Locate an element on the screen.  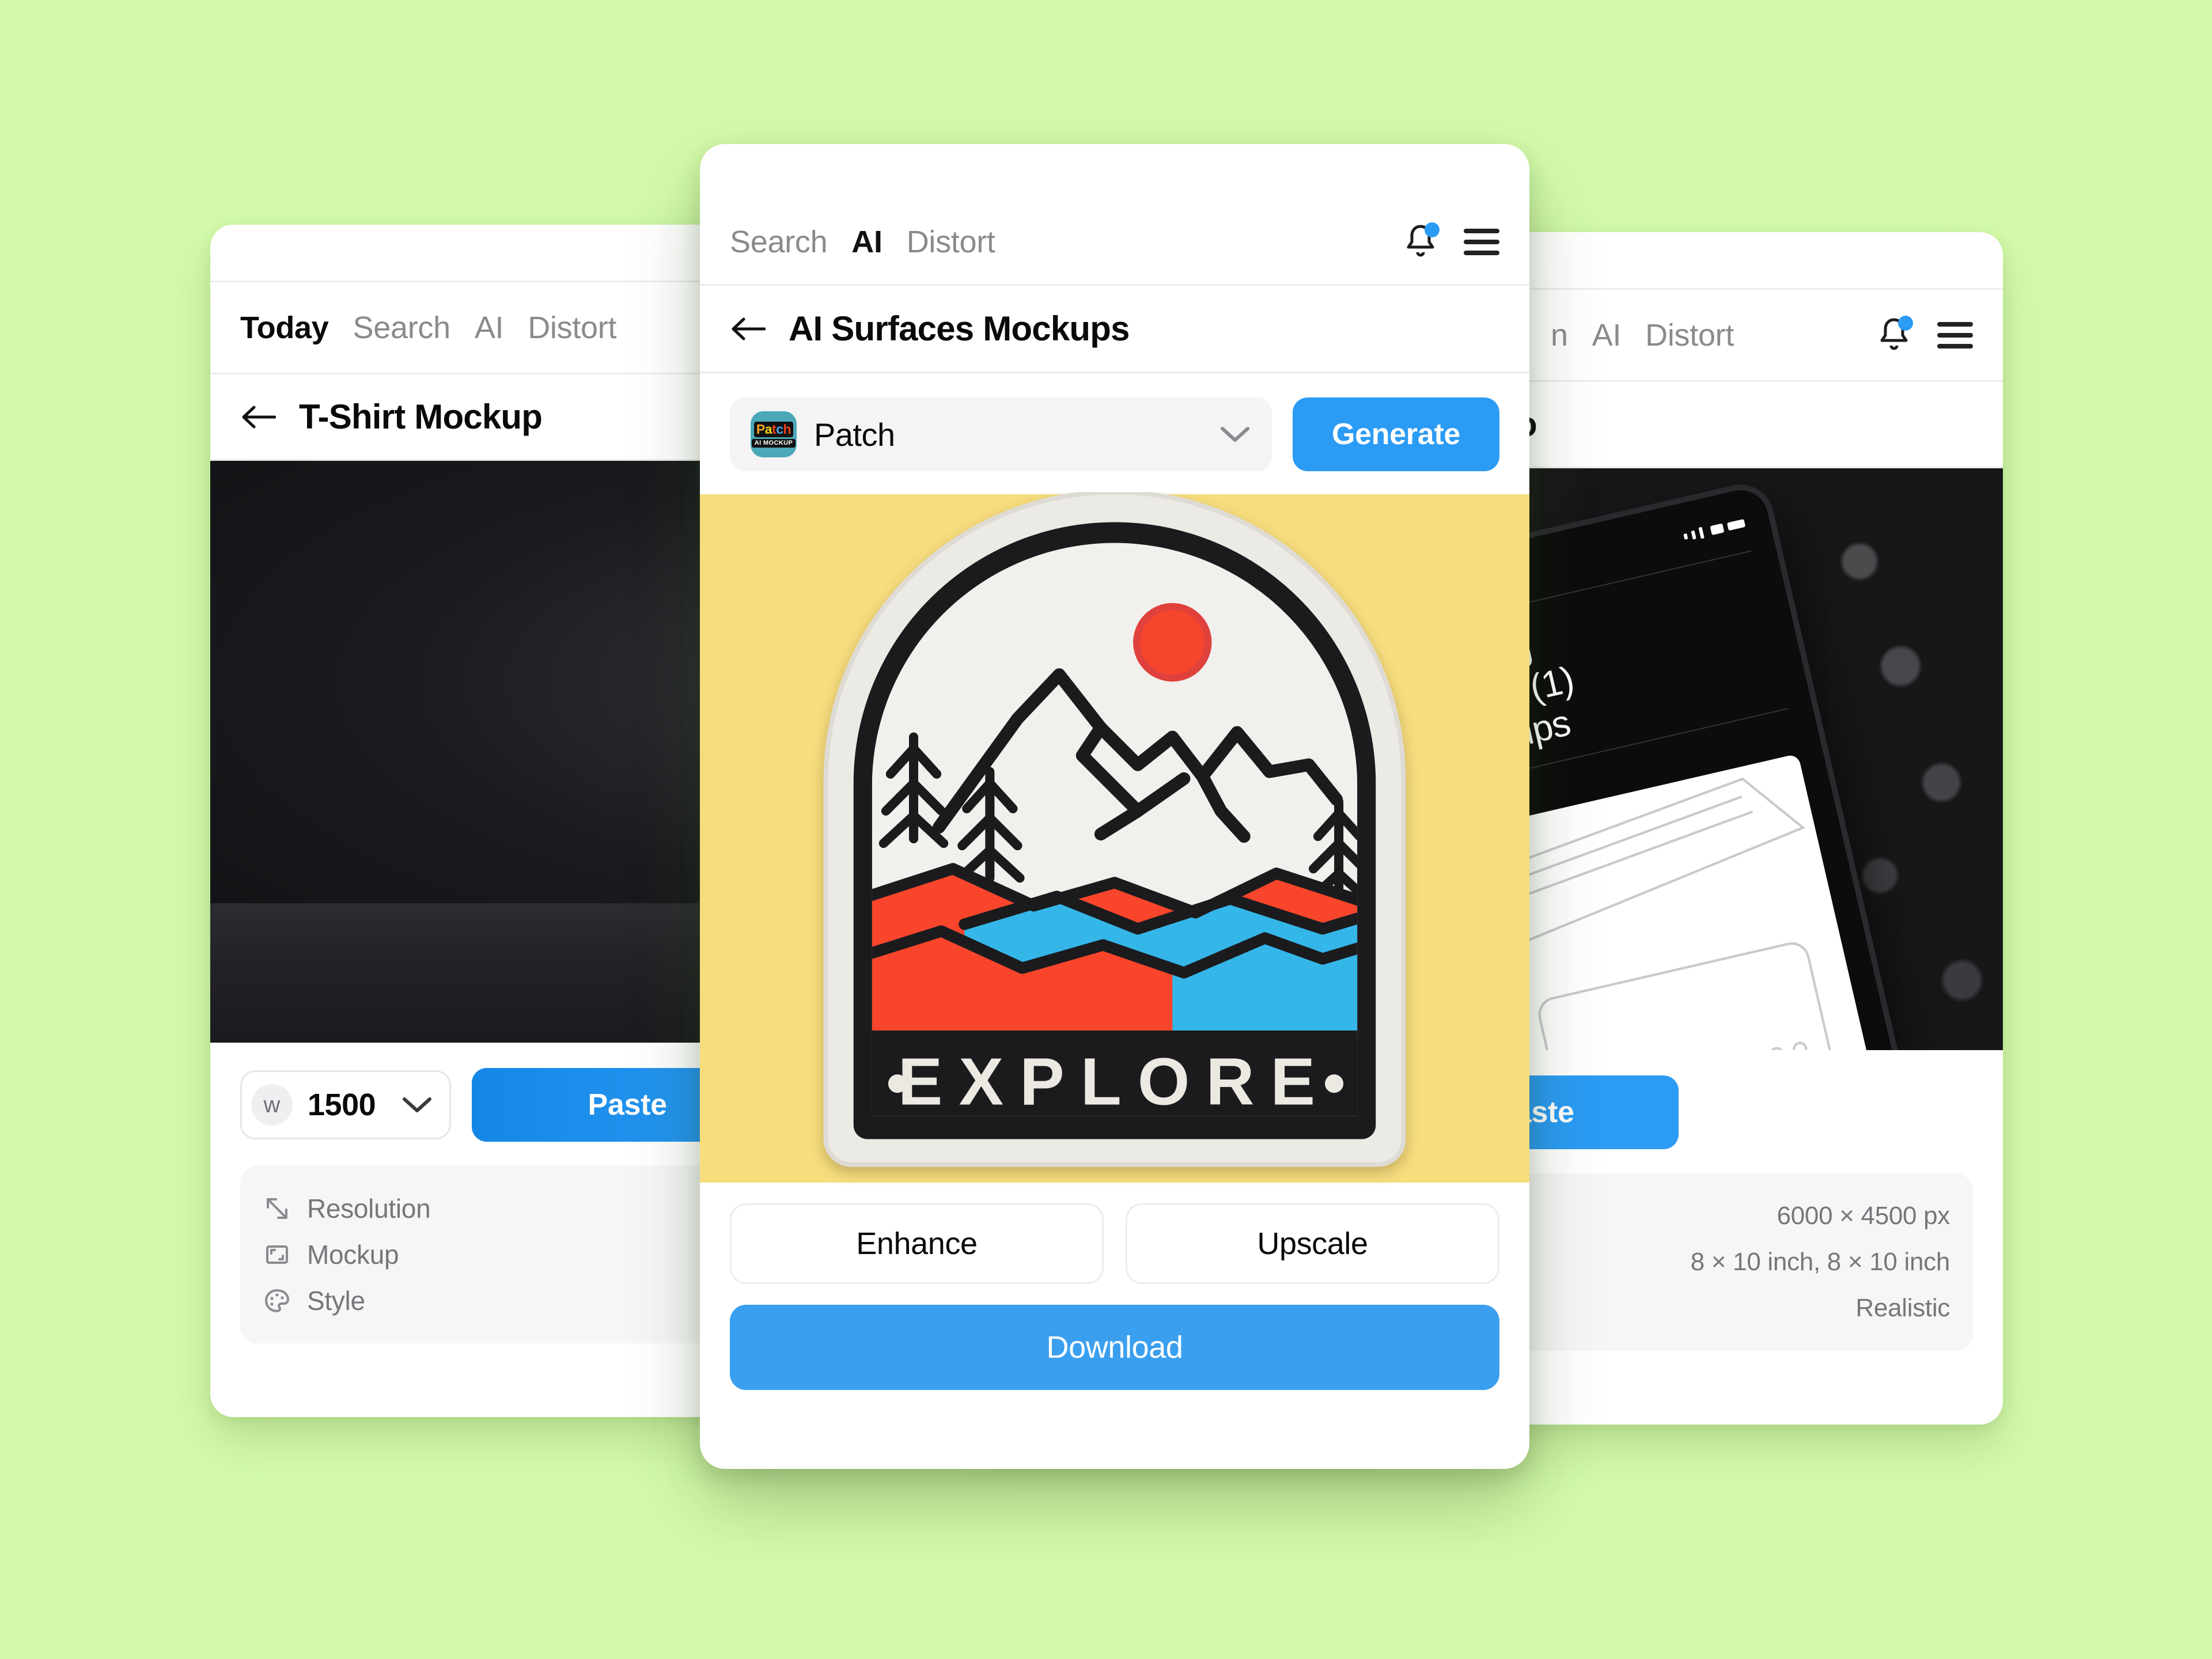
meta-label: Resolution is located at coordinates (369, 1209).